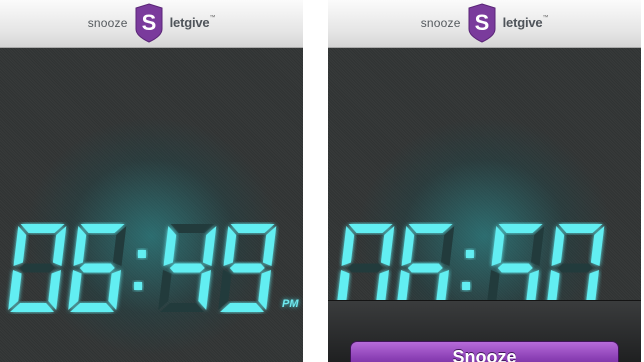  Describe the element at coordinates (290, 304) in the screenshot. I see `ampm-indicator: PM` at that location.